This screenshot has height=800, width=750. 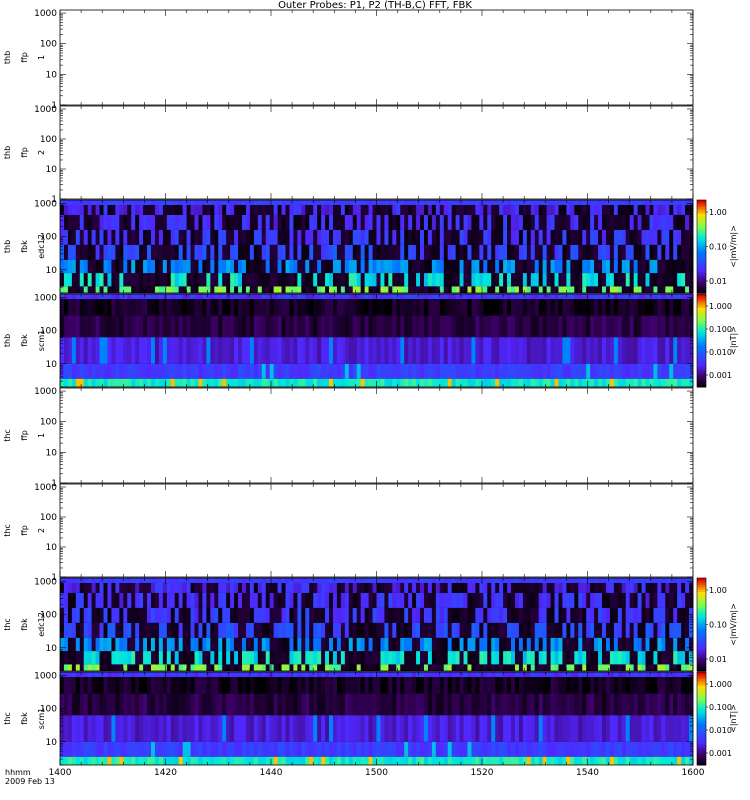 I want to click on y-axis: 1101001000, so click(x=363, y=438).